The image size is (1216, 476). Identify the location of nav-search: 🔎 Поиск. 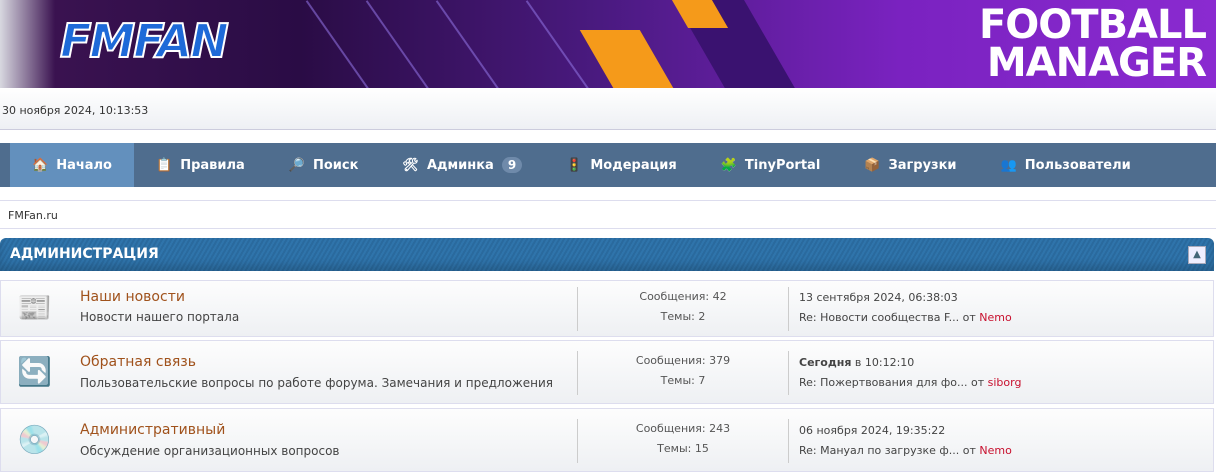
(324, 165).